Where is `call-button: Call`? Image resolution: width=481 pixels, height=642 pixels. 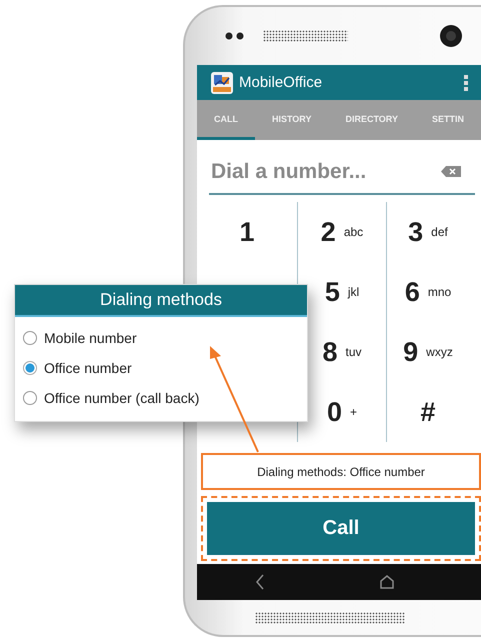 call-button: Call is located at coordinates (341, 528).